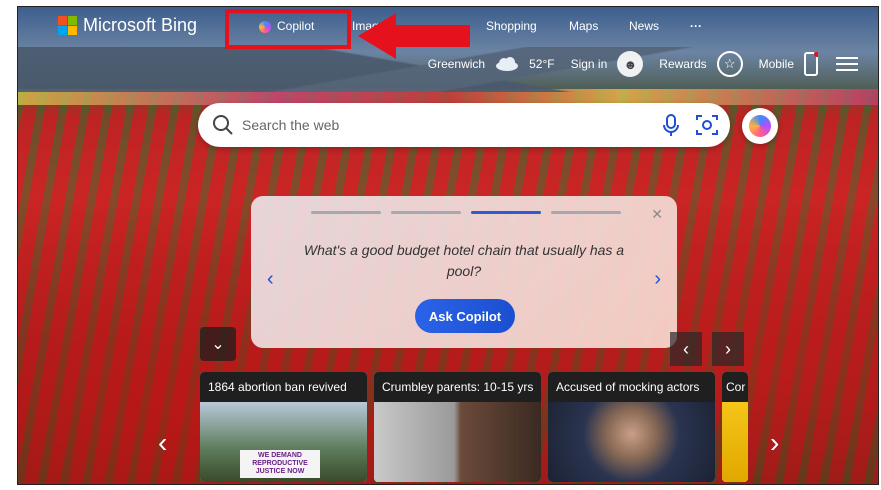 The height and width of the screenshot is (490, 881). What do you see at coordinates (707, 125) in the screenshot?
I see `visual-search-camera-icon` at bounding box center [707, 125].